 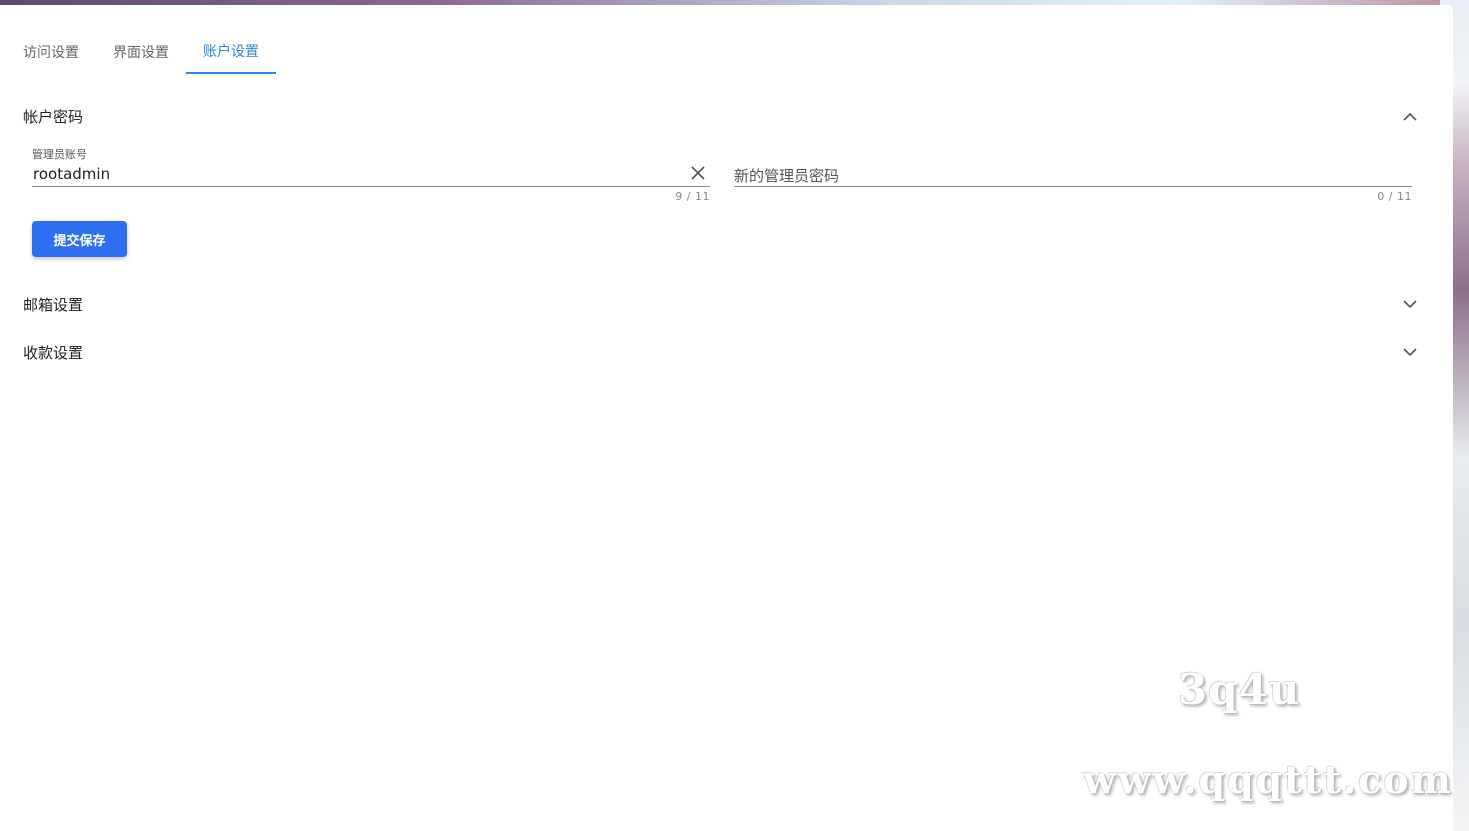 What do you see at coordinates (692, 196) in the screenshot?
I see `admin-account-counter: 9 / 11` at bounding box center [692, 196].